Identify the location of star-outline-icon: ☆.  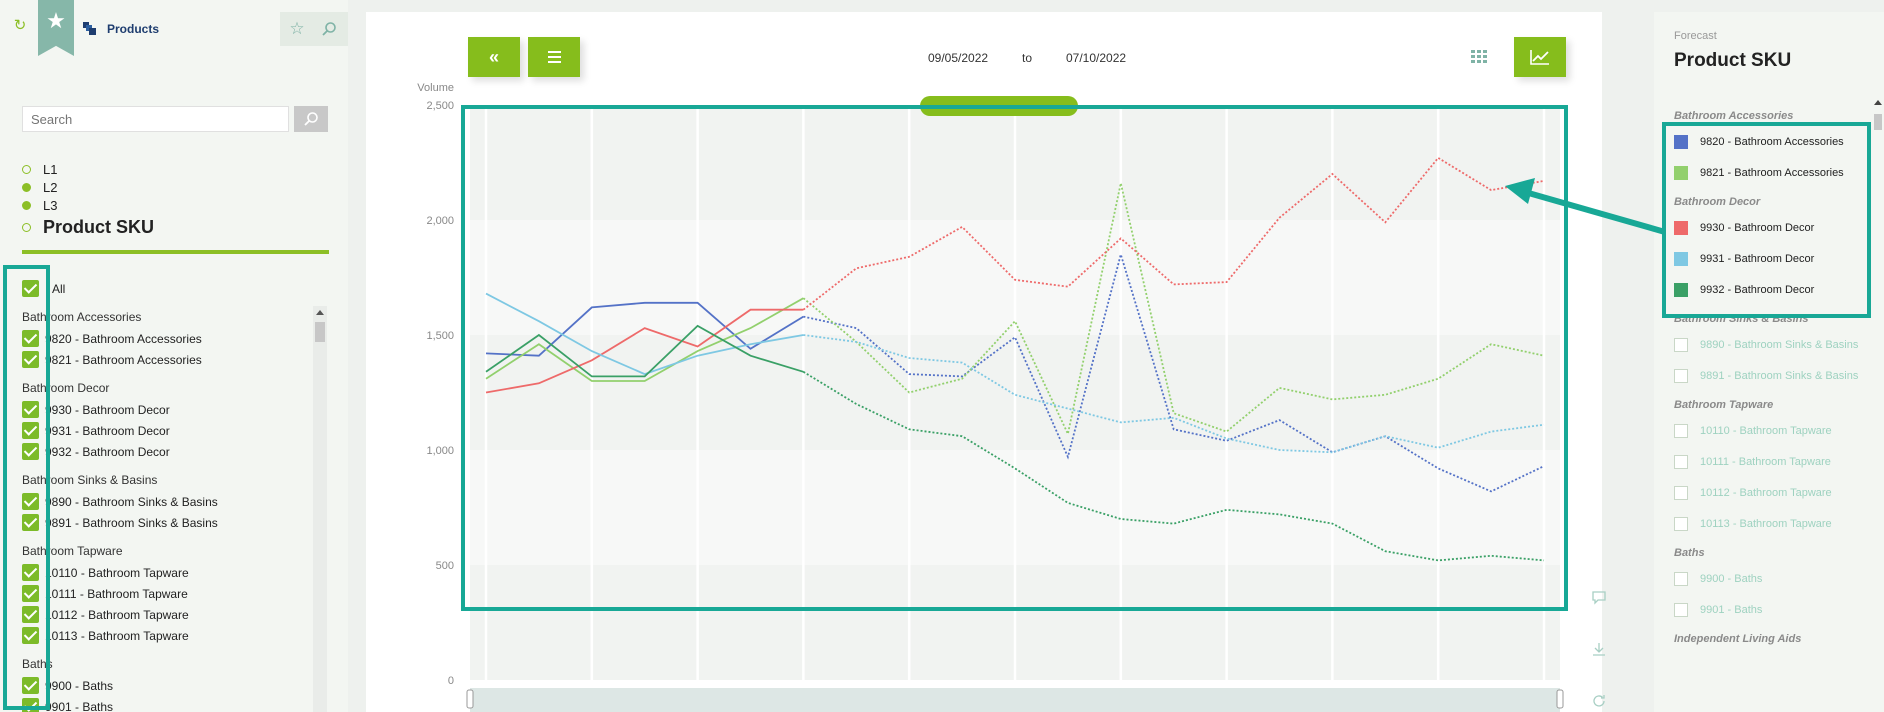
(297, 29).